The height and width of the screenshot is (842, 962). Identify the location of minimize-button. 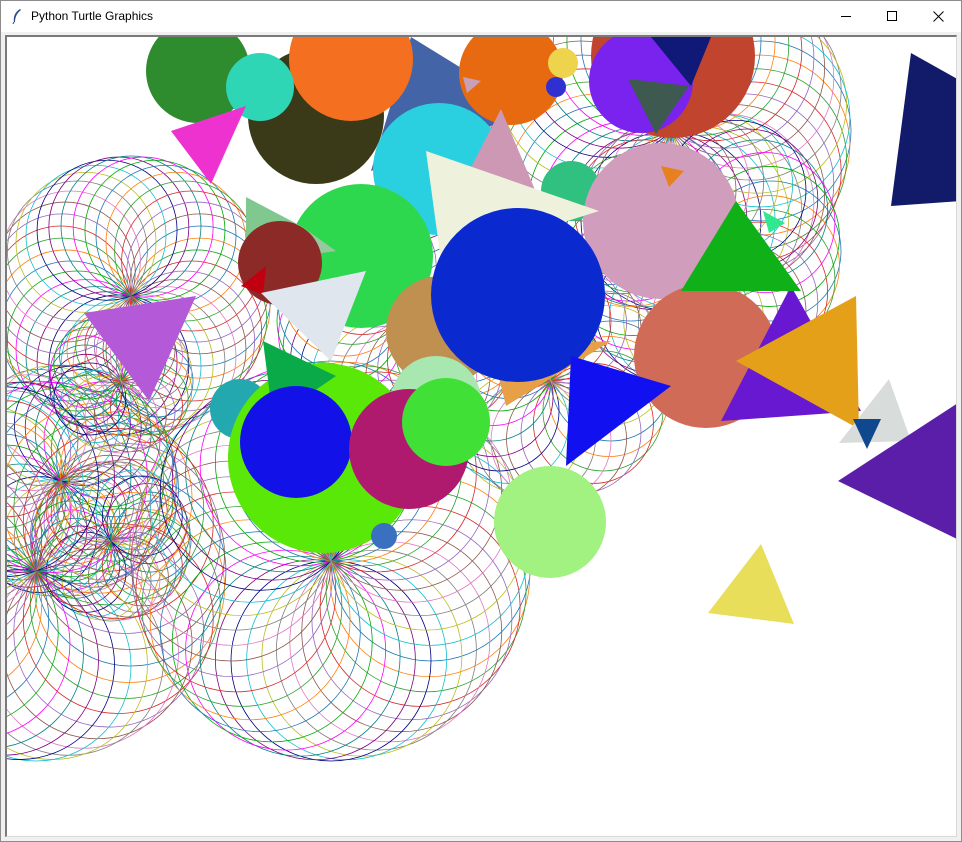
(846, 16).